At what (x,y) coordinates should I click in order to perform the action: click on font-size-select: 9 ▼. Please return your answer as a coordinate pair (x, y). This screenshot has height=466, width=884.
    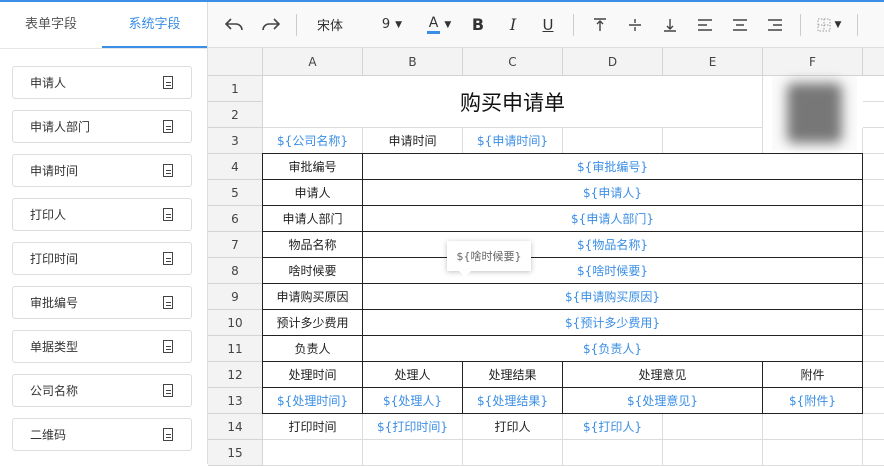
    Looking at the image, I should click on (392, 25).